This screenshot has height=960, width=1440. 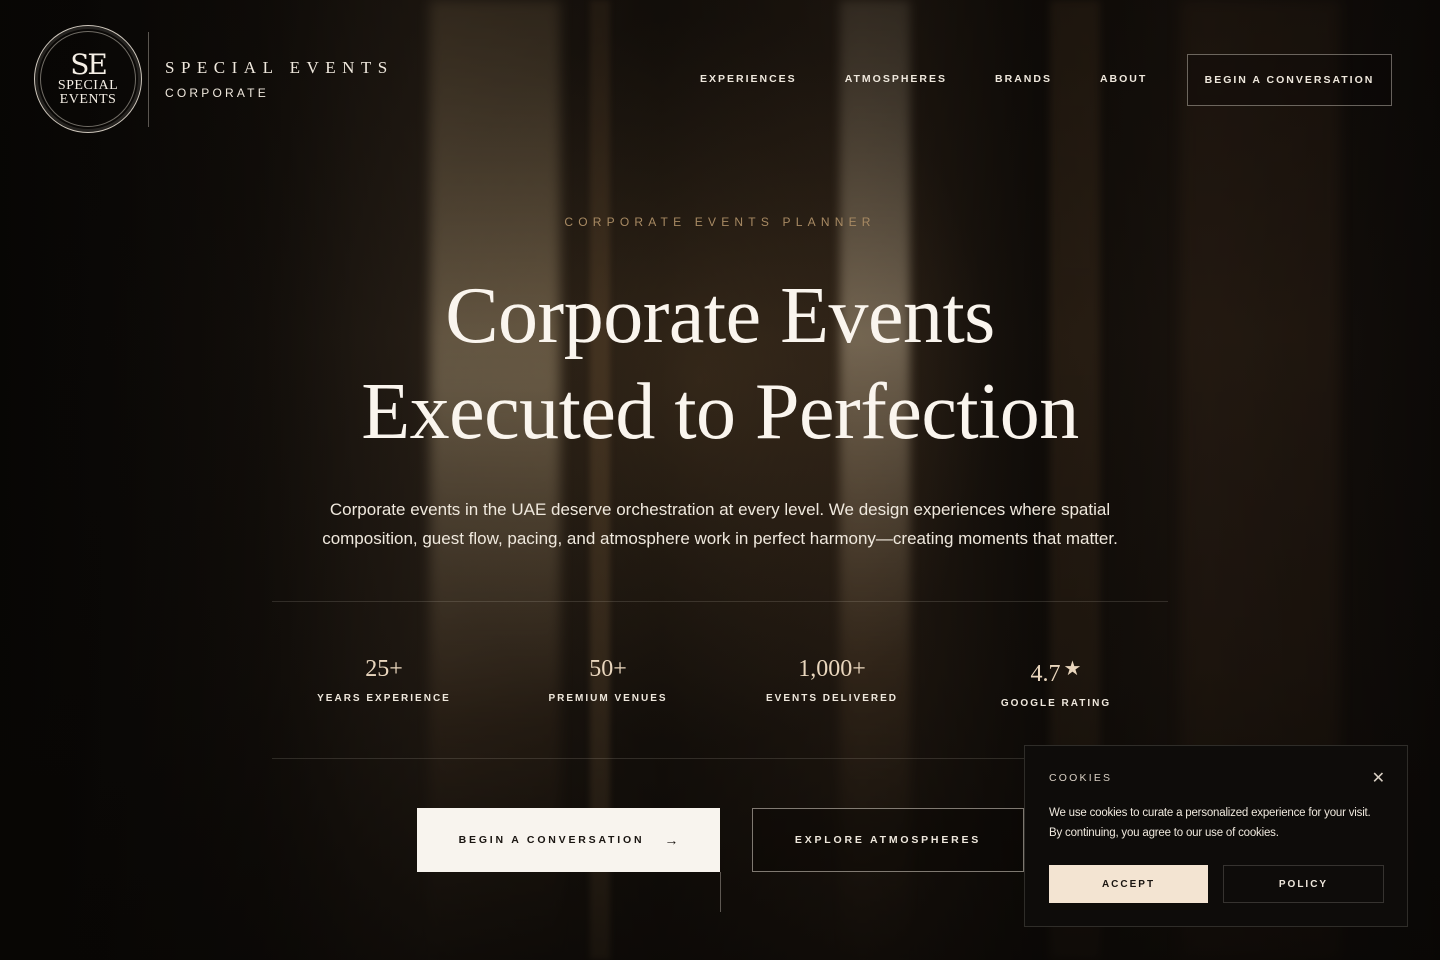 I want to click on brand-logo: SE SPECIAL EVENTS, so click(x=88, y=79).